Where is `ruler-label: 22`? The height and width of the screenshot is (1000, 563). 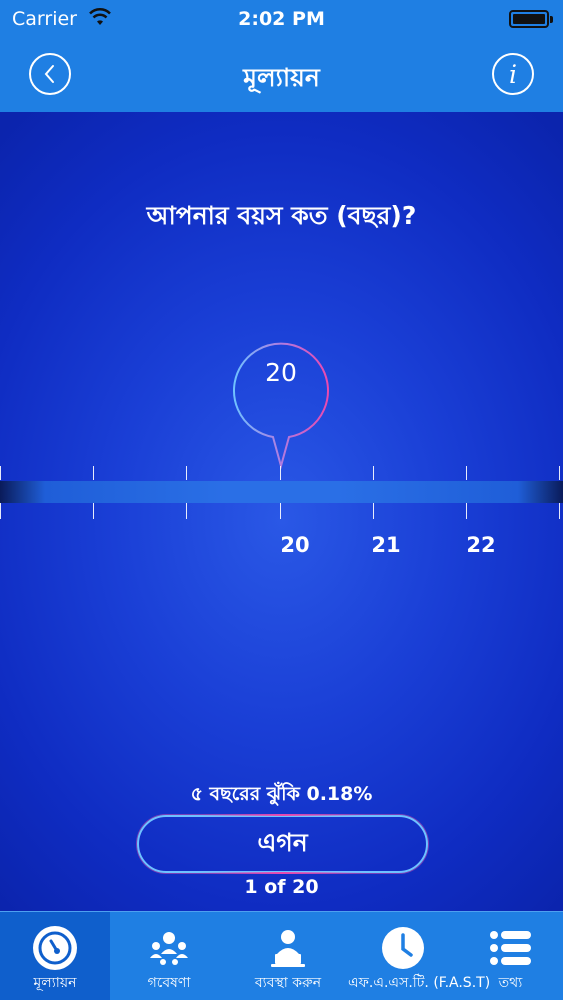
ruler-label: 22 is located at coordinates (481, 545).